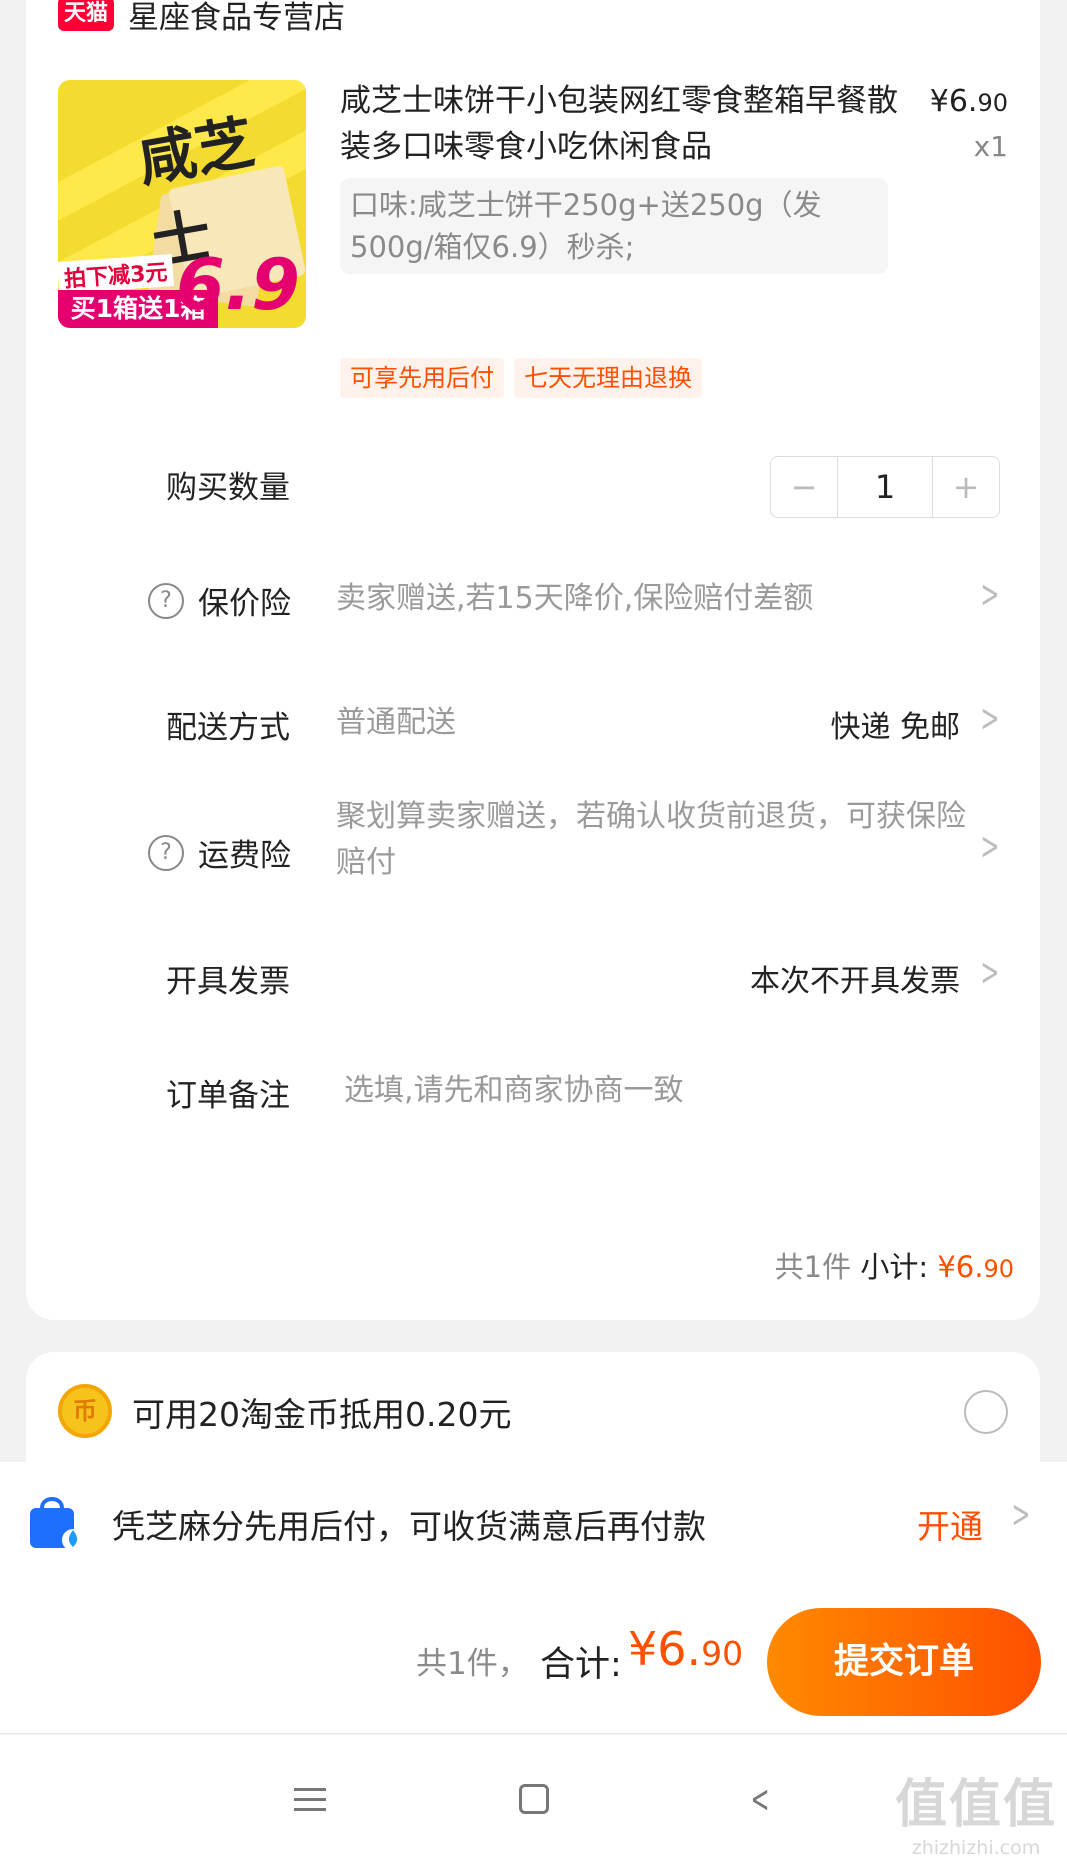  I want to click on watermark-url: zhizhizhi.com, so click(976, 1848).